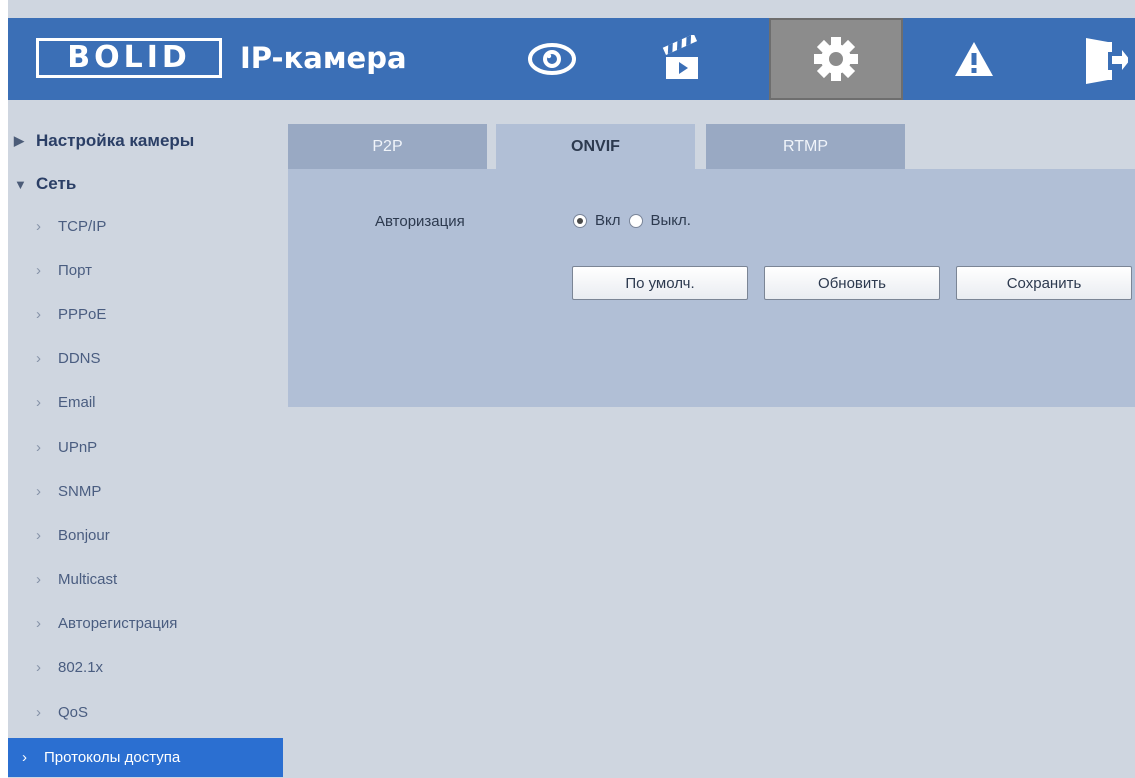 The width and height of the screenshot is (1135, 778). Describe the element at coordinates (145, 580) in the screenshot. I see `sidebar-item-multicast: › Multicast` at that location.